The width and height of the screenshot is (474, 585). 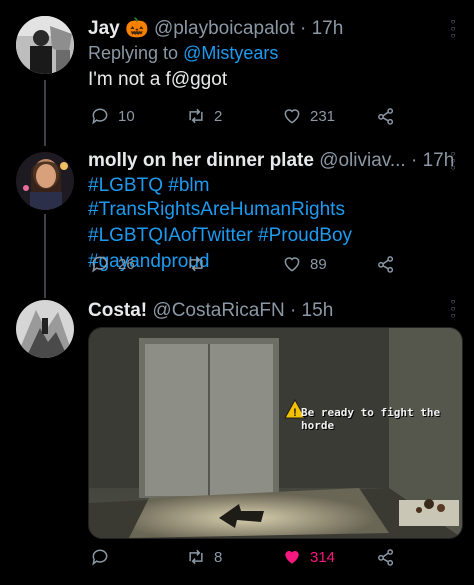 I want to click on tweet-actions: 26 89, so click(x=248, y=266).